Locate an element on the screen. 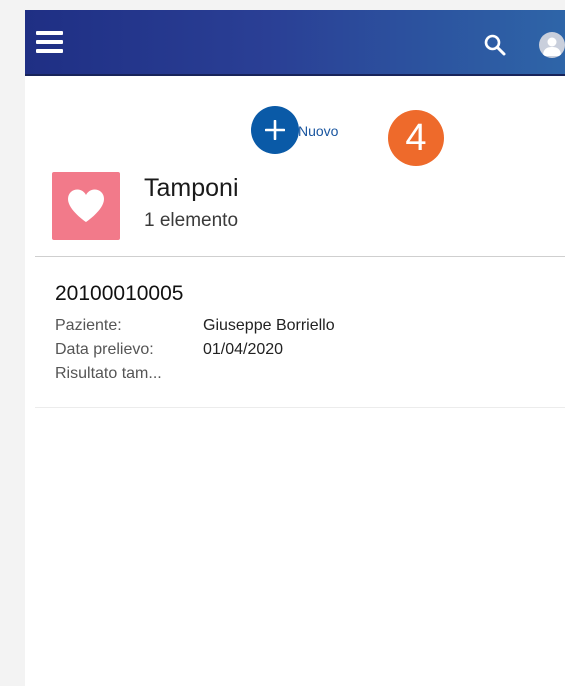 The image size is (565, 686). hamburger-menu-icon is located at coordinates (49, 42).